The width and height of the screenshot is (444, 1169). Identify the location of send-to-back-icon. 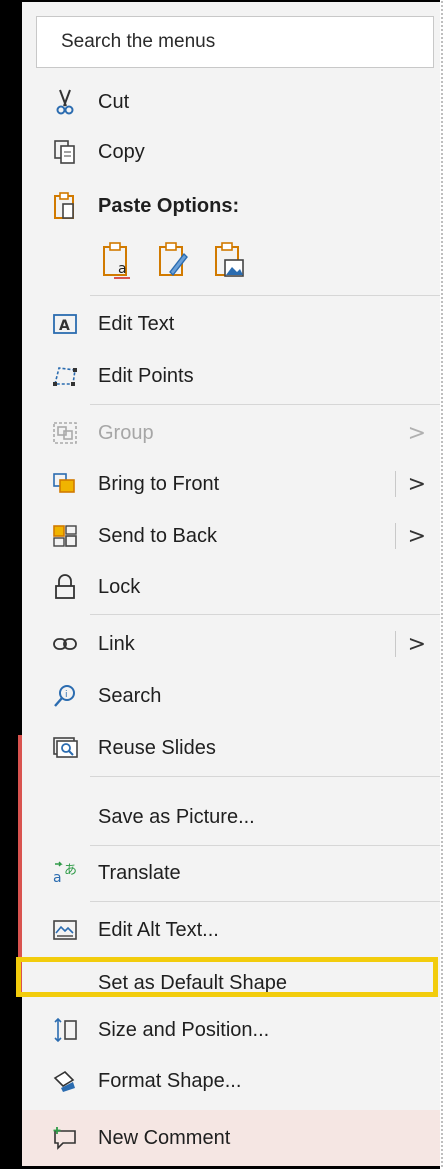
(65, 536).